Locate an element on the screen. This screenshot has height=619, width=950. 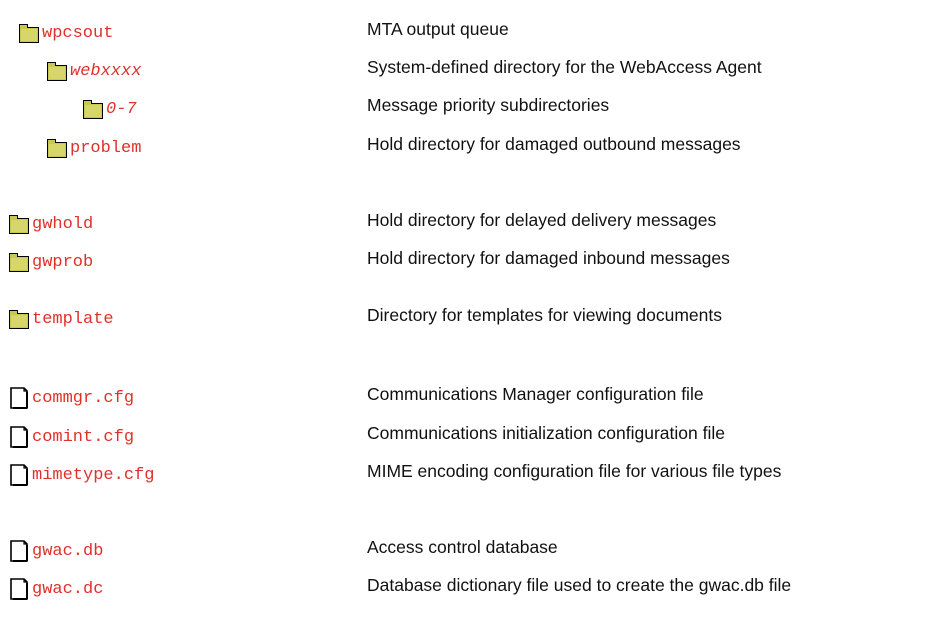
entry-name: gwac.db is located at coordinates (67, 552).